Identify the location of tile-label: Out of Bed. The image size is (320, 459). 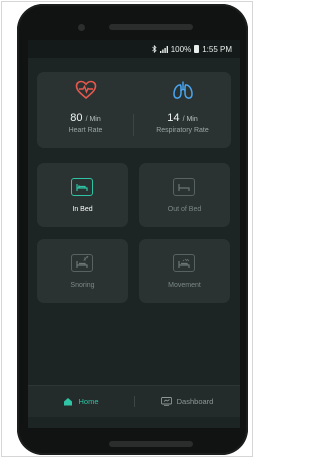
(184, 209).